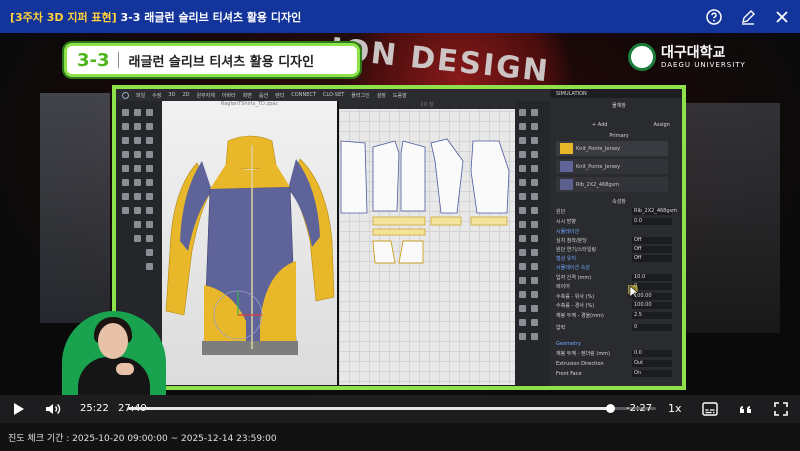 Image resolution: width=800 pixels, height=451 pixels. What do you see at coordinates (661, 124) in the screenshot?
I see `assign-button: Assign` at bounding box center [661, 124].